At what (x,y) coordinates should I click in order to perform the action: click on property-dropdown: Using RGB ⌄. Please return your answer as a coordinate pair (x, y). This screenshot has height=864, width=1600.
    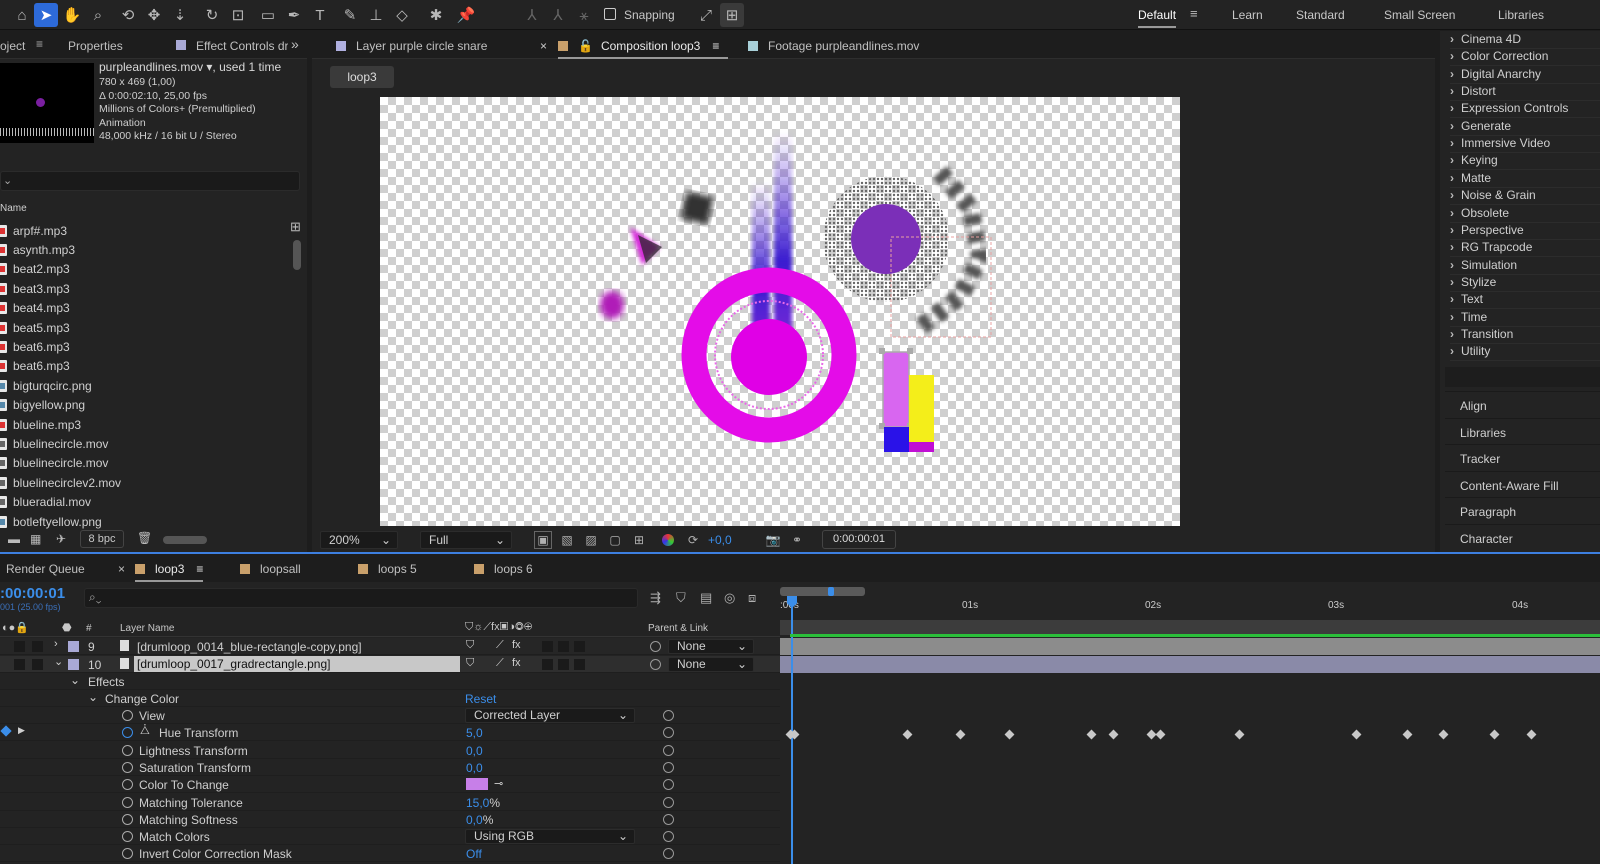
    Looking at the image, I should click on (550, 837).